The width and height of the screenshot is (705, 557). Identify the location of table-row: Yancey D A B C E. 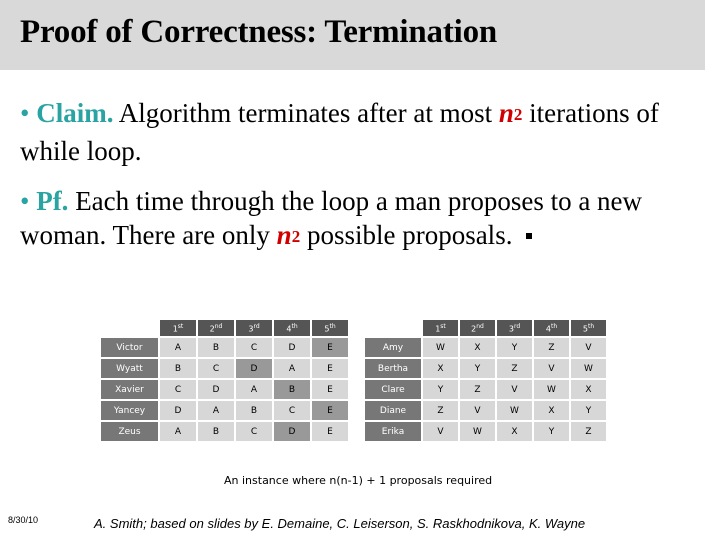
(224, 410).